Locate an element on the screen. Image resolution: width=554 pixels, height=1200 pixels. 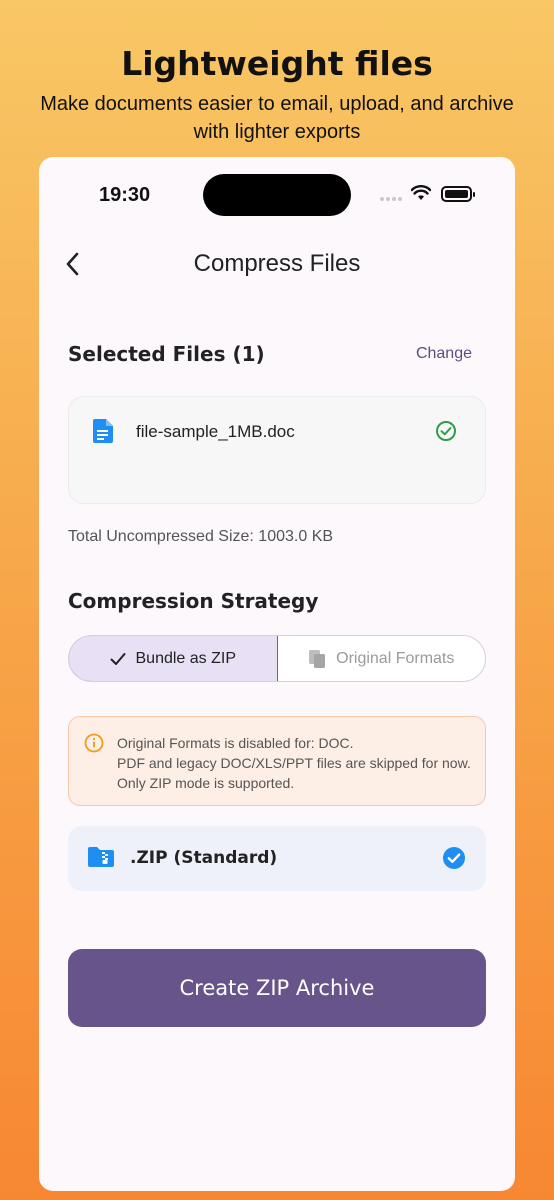
signal-icon is located at coordinates (391, 199).